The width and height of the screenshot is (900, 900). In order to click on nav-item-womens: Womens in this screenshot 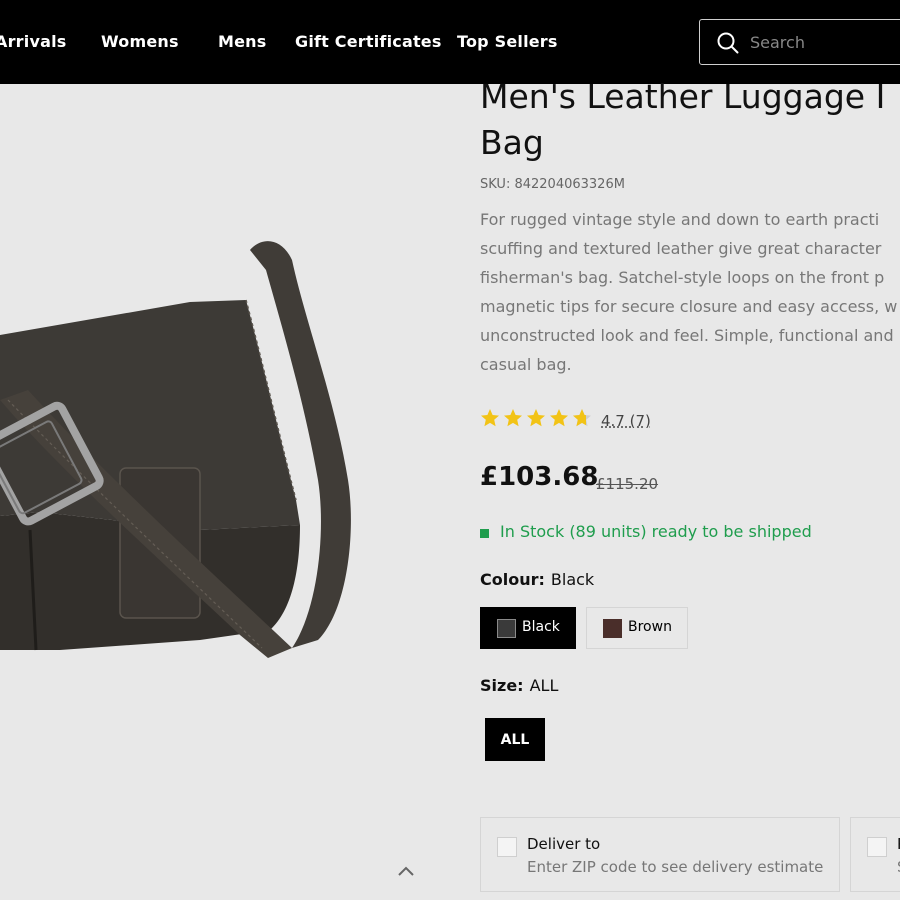, I will do `click(140, 41)`.